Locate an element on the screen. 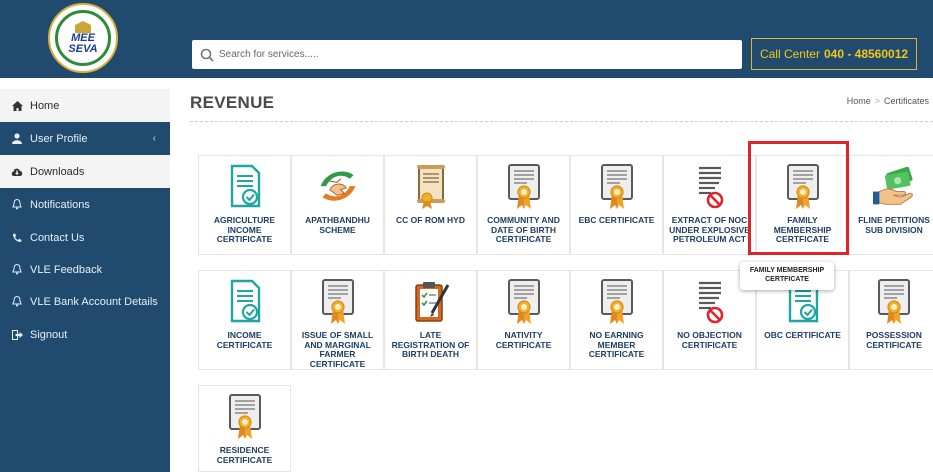 The width and height of the screenshot is (933, 472). service-card-ebc: EBC CERTIFICATE is located at coordinates (616, 205).